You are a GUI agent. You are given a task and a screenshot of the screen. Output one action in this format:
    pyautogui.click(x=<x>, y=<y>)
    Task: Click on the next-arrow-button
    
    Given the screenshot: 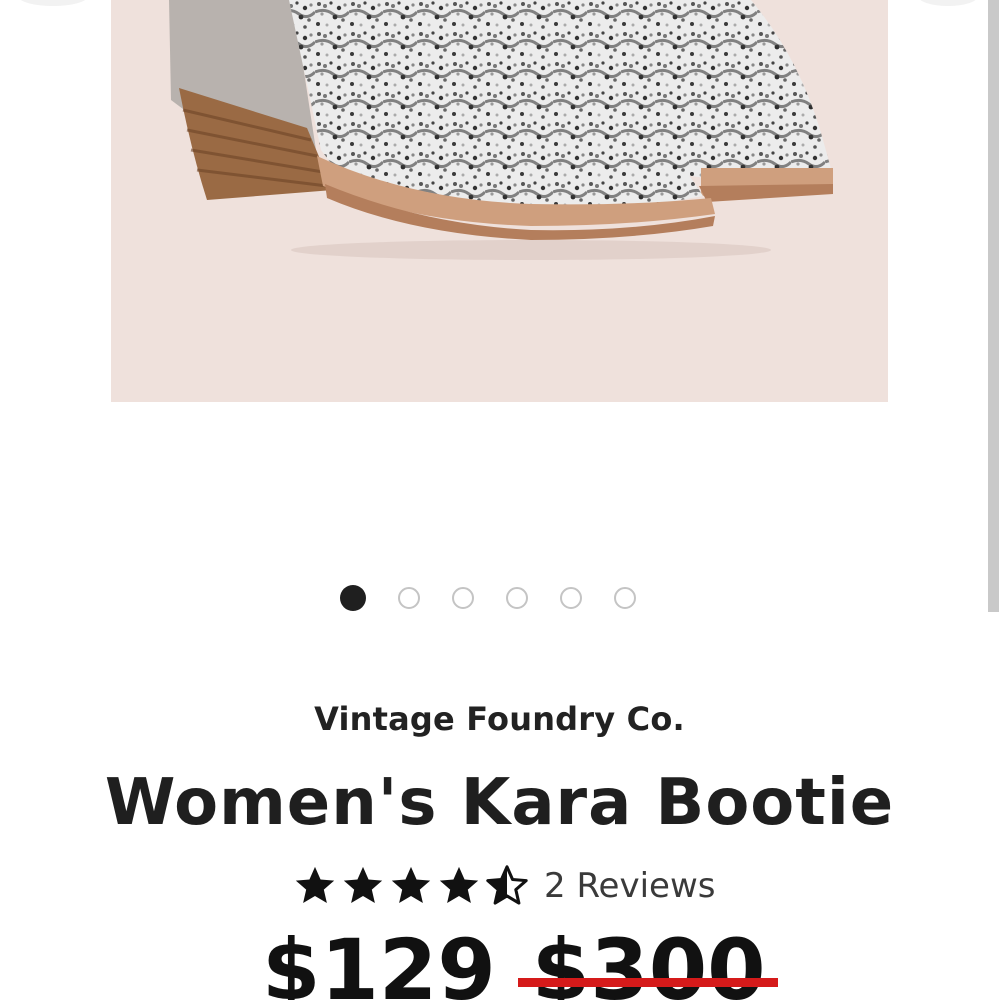 What is the action you would take?
    pyautogui.click(x=948, y=3)
    